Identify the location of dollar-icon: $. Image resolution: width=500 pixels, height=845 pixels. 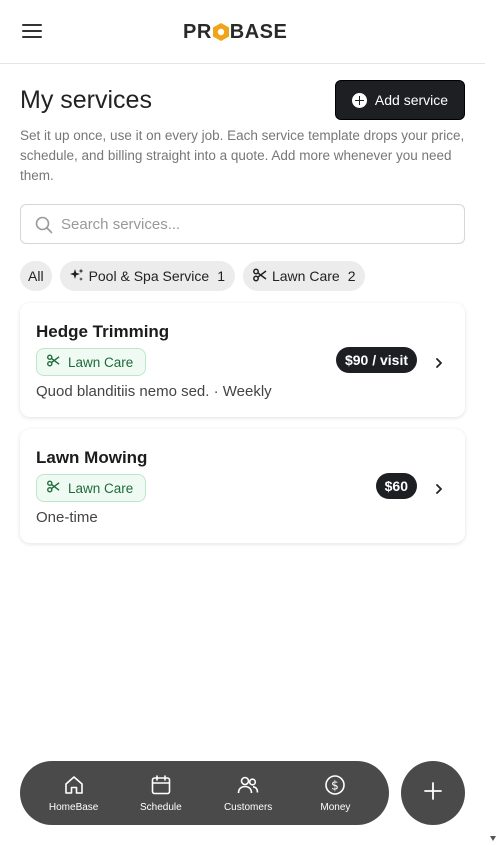
(335, 786).